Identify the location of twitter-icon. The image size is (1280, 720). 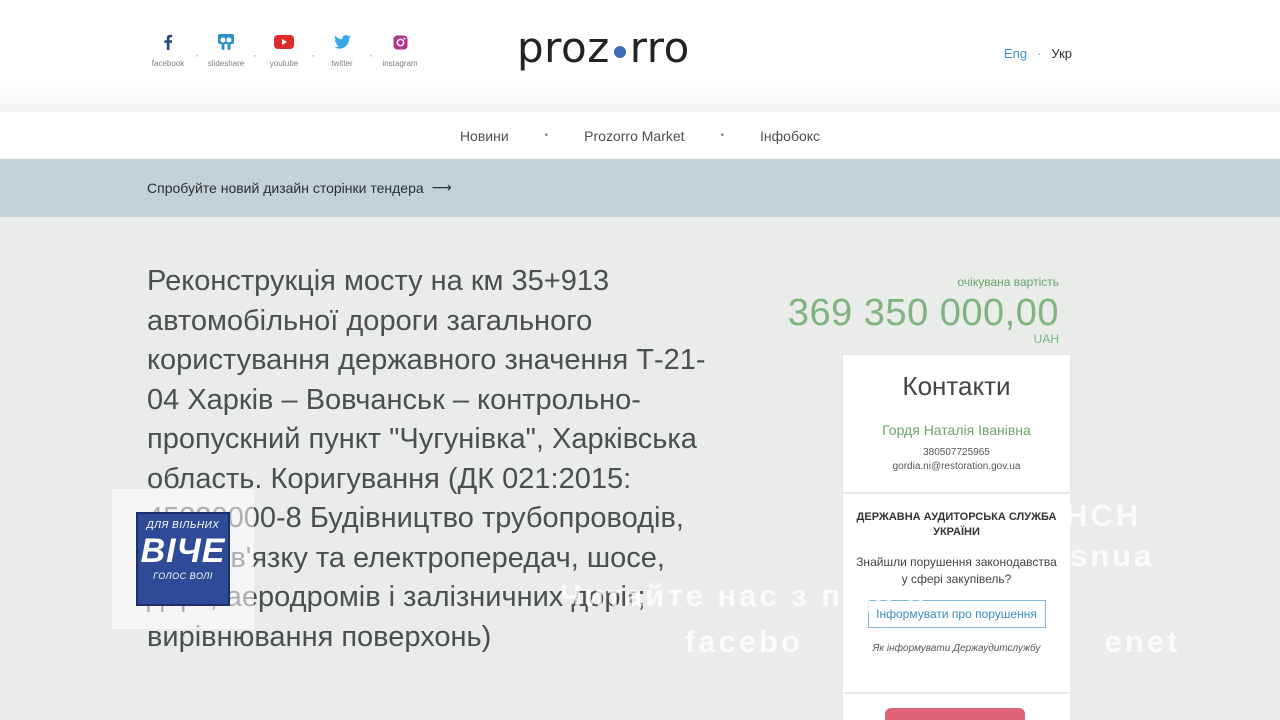
(342, 42).